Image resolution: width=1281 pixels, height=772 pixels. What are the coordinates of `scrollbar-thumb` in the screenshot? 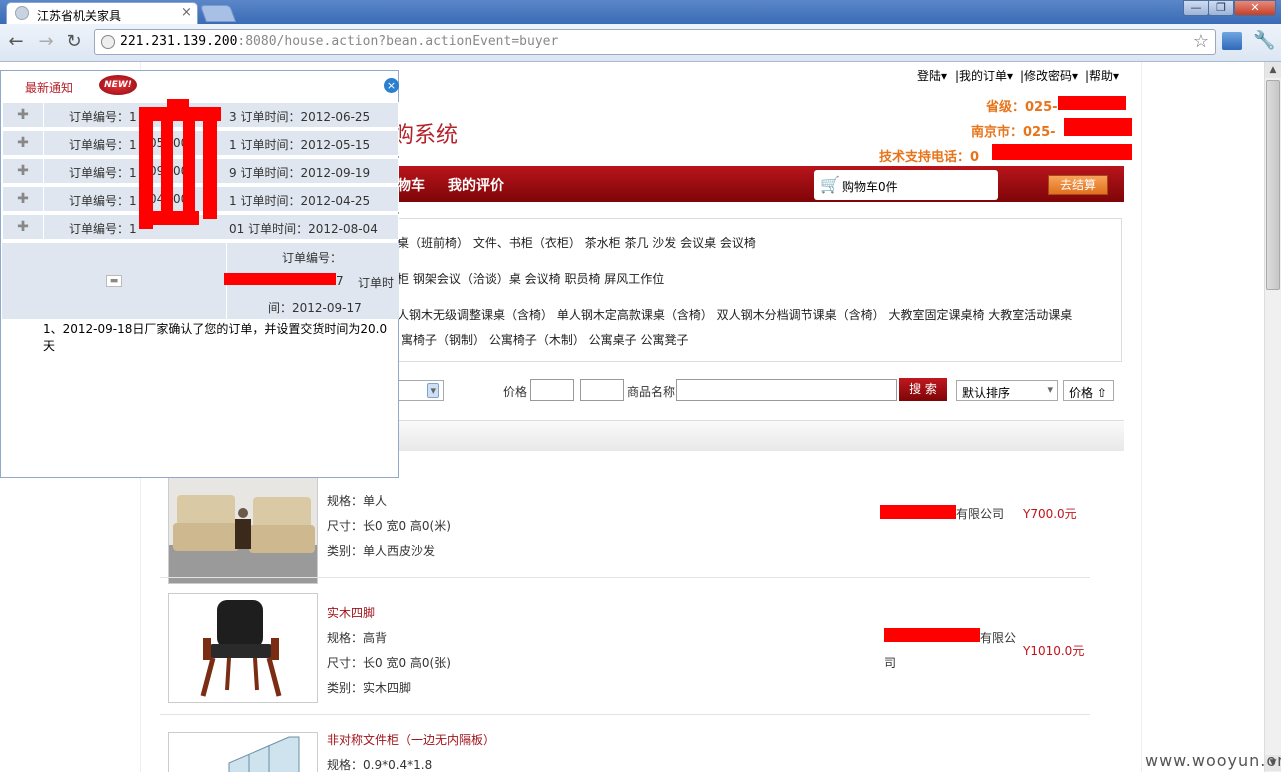 It's located at (1273, 185).